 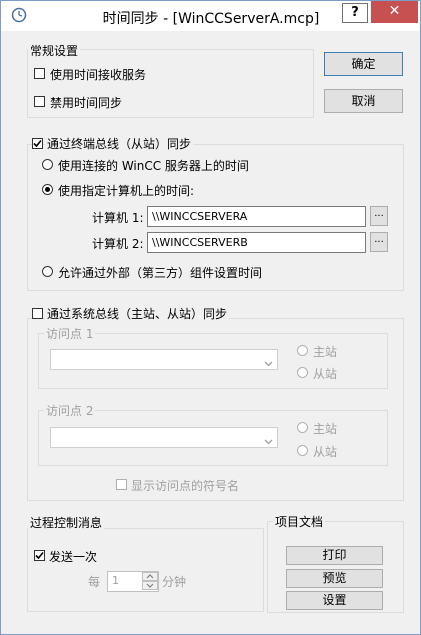 I want to click on terminal-bus-checkbox, so click(x=37, y=143).